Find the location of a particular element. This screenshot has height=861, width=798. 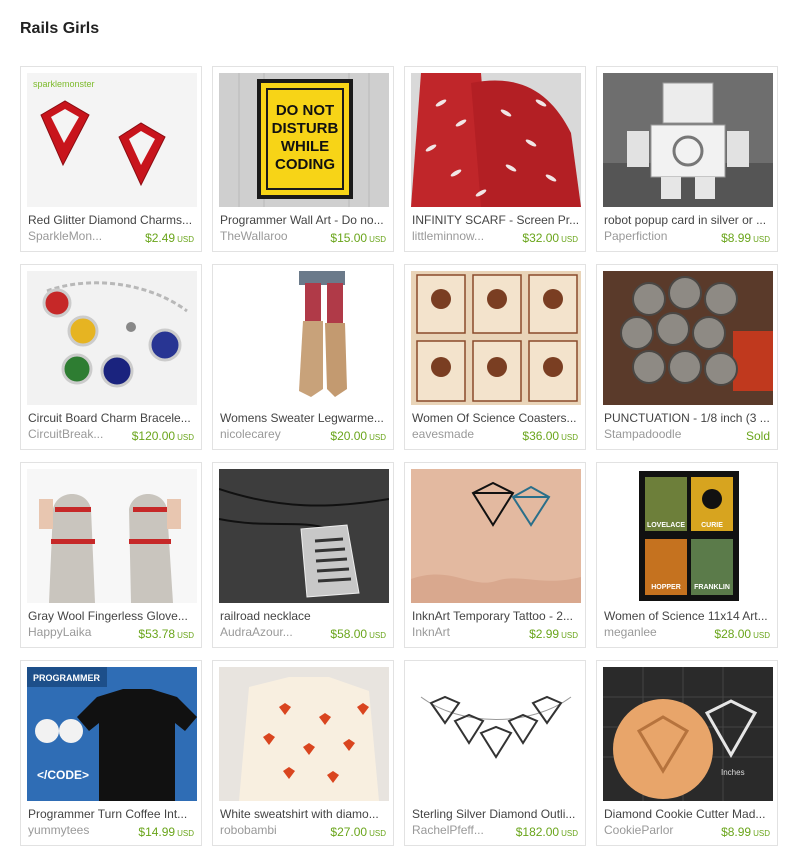

page-title: Rails Girls is located at coordinates (60, 28).